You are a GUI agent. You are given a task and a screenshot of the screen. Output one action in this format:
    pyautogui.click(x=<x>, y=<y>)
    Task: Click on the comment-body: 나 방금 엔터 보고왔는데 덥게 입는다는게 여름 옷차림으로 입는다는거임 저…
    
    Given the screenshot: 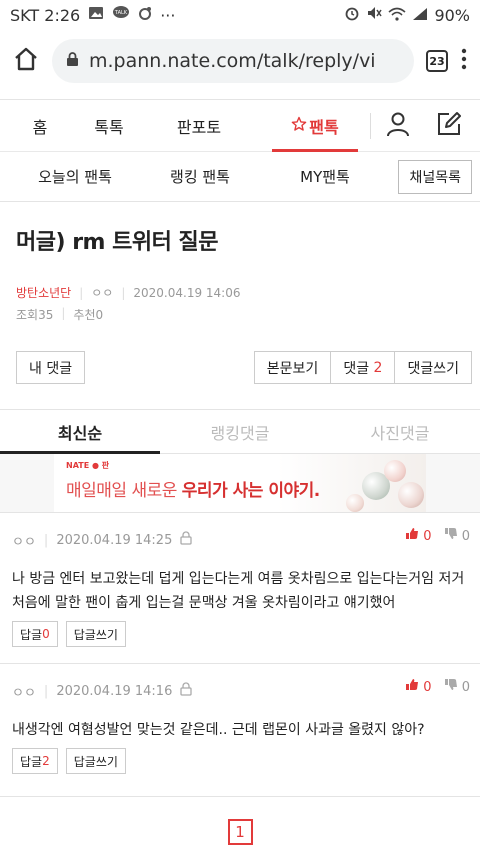 What is the action you would take?
    pyautogui.click(x=238, y=591)
    